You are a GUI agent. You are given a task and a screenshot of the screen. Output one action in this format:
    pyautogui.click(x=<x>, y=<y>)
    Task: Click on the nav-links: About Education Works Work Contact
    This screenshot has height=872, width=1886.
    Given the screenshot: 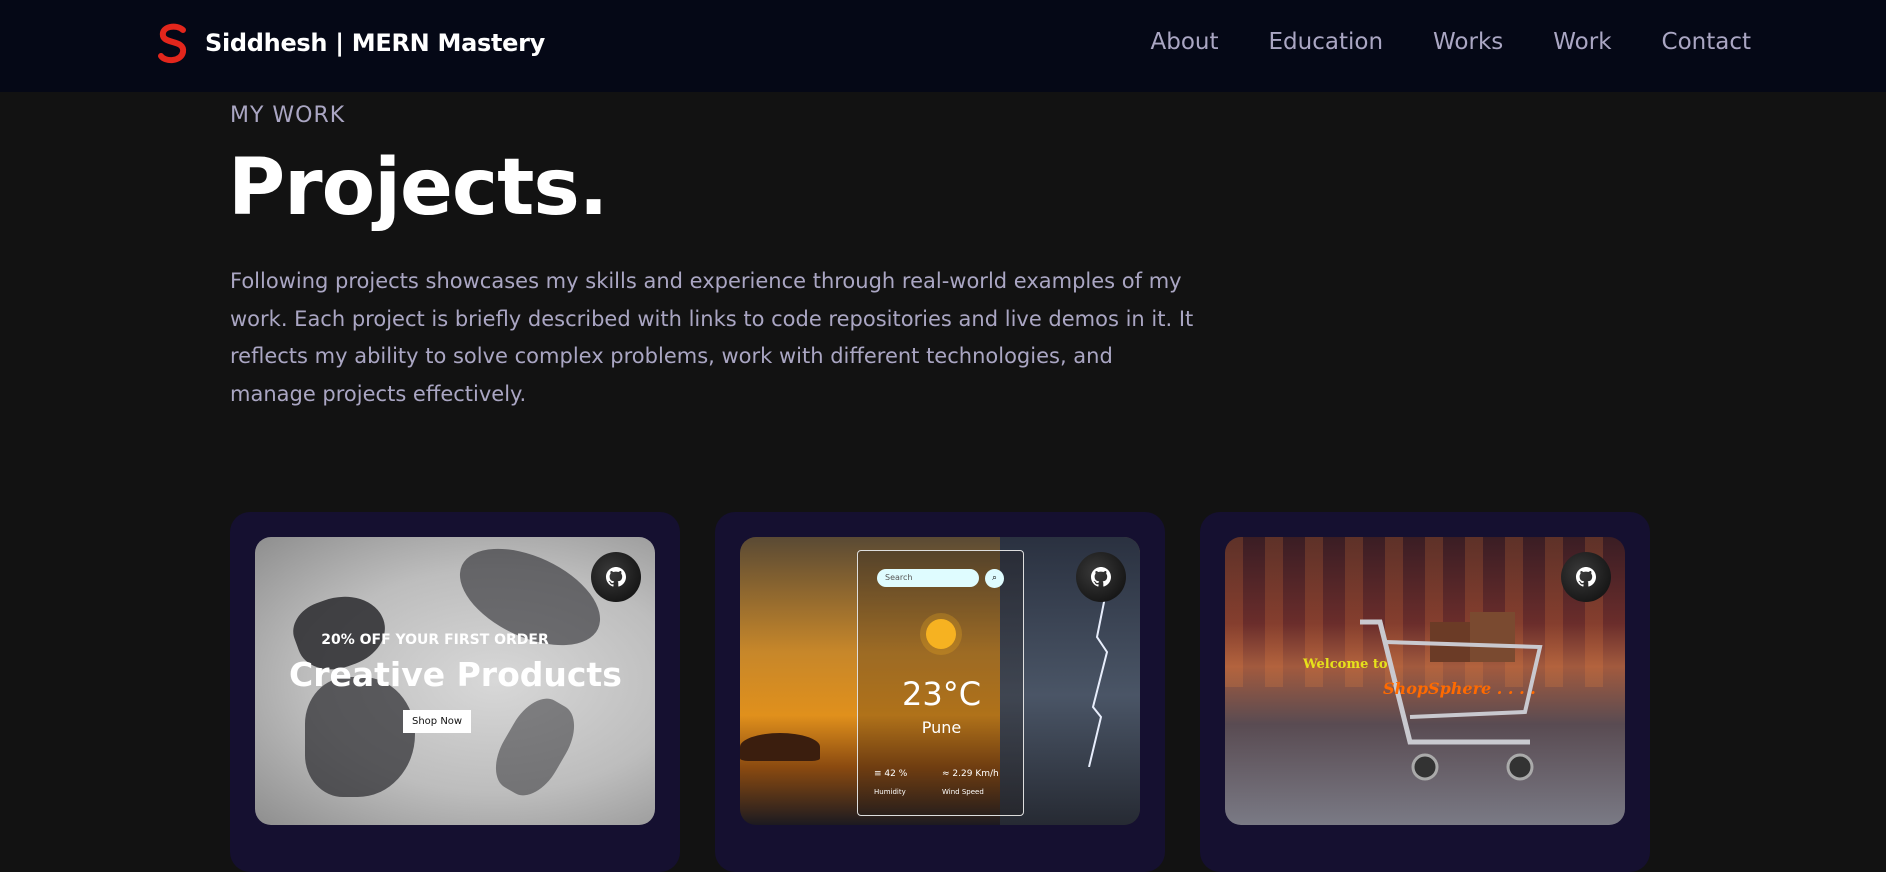 What is the action you would take?
    pyautogui.click(x=1451, y=42)
    